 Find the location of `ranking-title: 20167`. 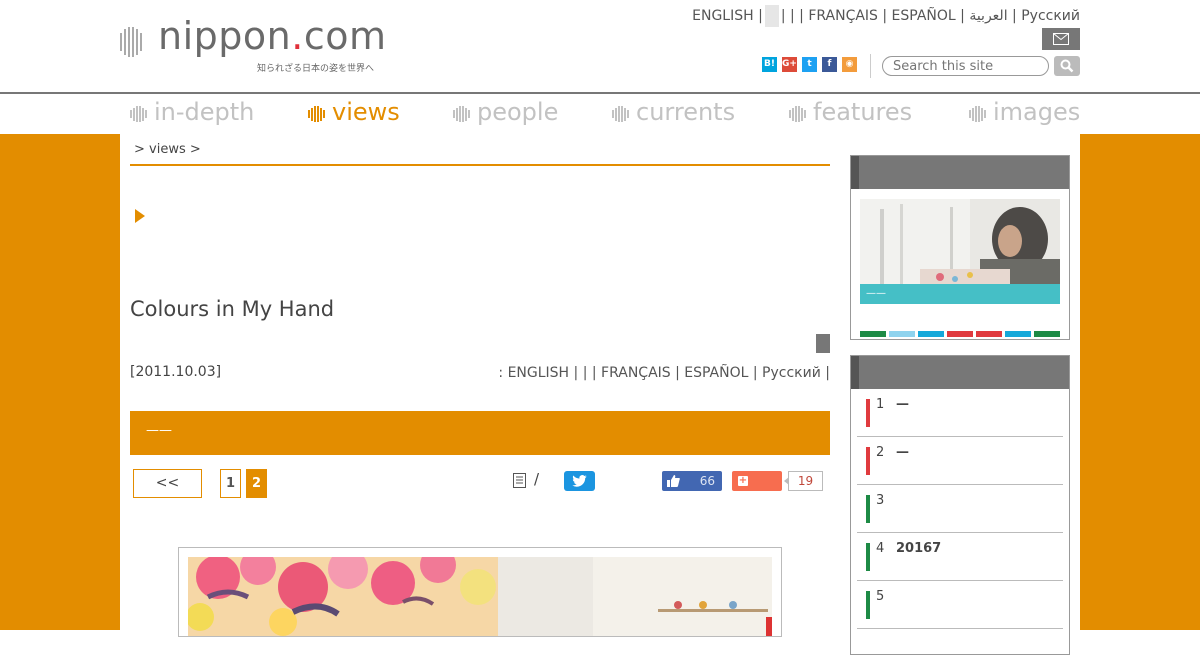

ranking-title: 20167 is located at coordinates (918, 548).